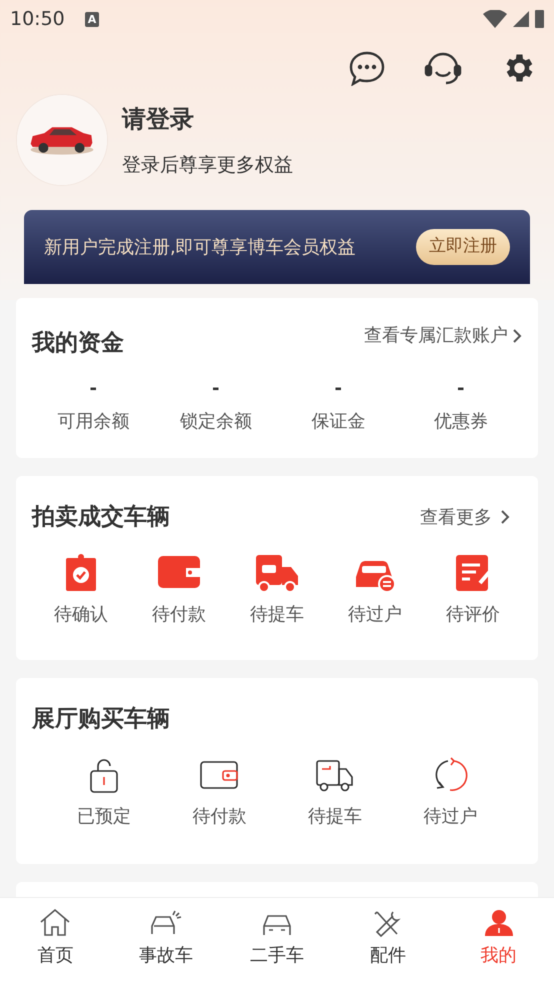 The height and width of the screenshot is (984, 554). What do you see at coordinates (207, 165) in the screenshot?
I see `login-subtitle: 登录后尊享更多权益` at bounding box center [207, 165].